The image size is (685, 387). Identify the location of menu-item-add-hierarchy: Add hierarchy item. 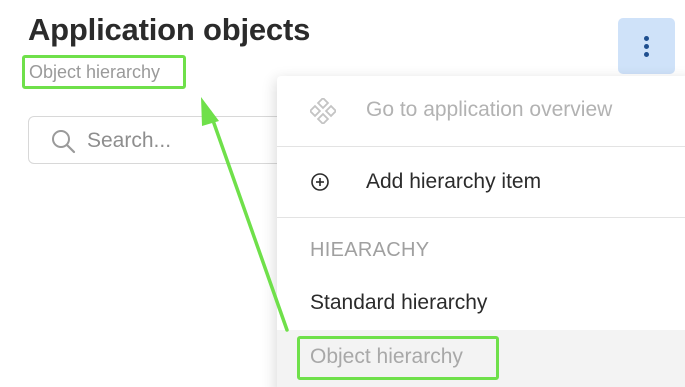
(481, 182).